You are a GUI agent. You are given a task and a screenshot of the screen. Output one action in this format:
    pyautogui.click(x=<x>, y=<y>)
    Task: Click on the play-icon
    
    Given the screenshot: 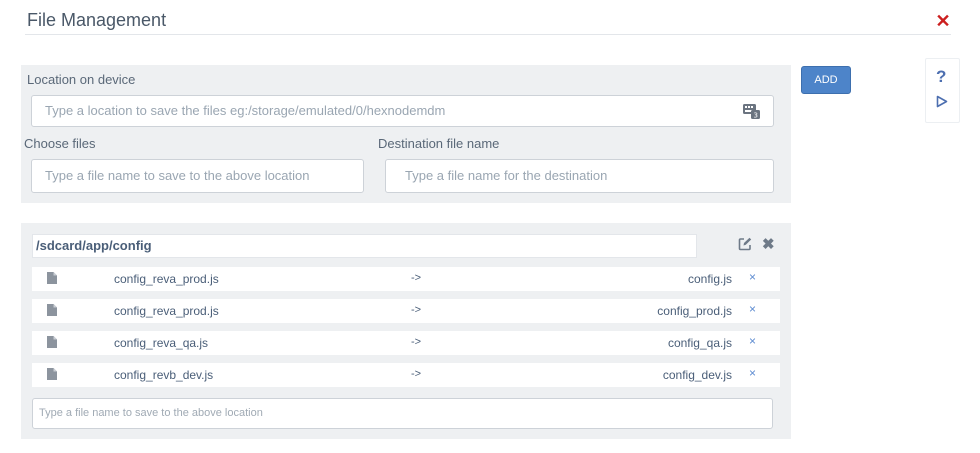 What is the action you would take?
    pyautogui.click(x=942, y=101)
    